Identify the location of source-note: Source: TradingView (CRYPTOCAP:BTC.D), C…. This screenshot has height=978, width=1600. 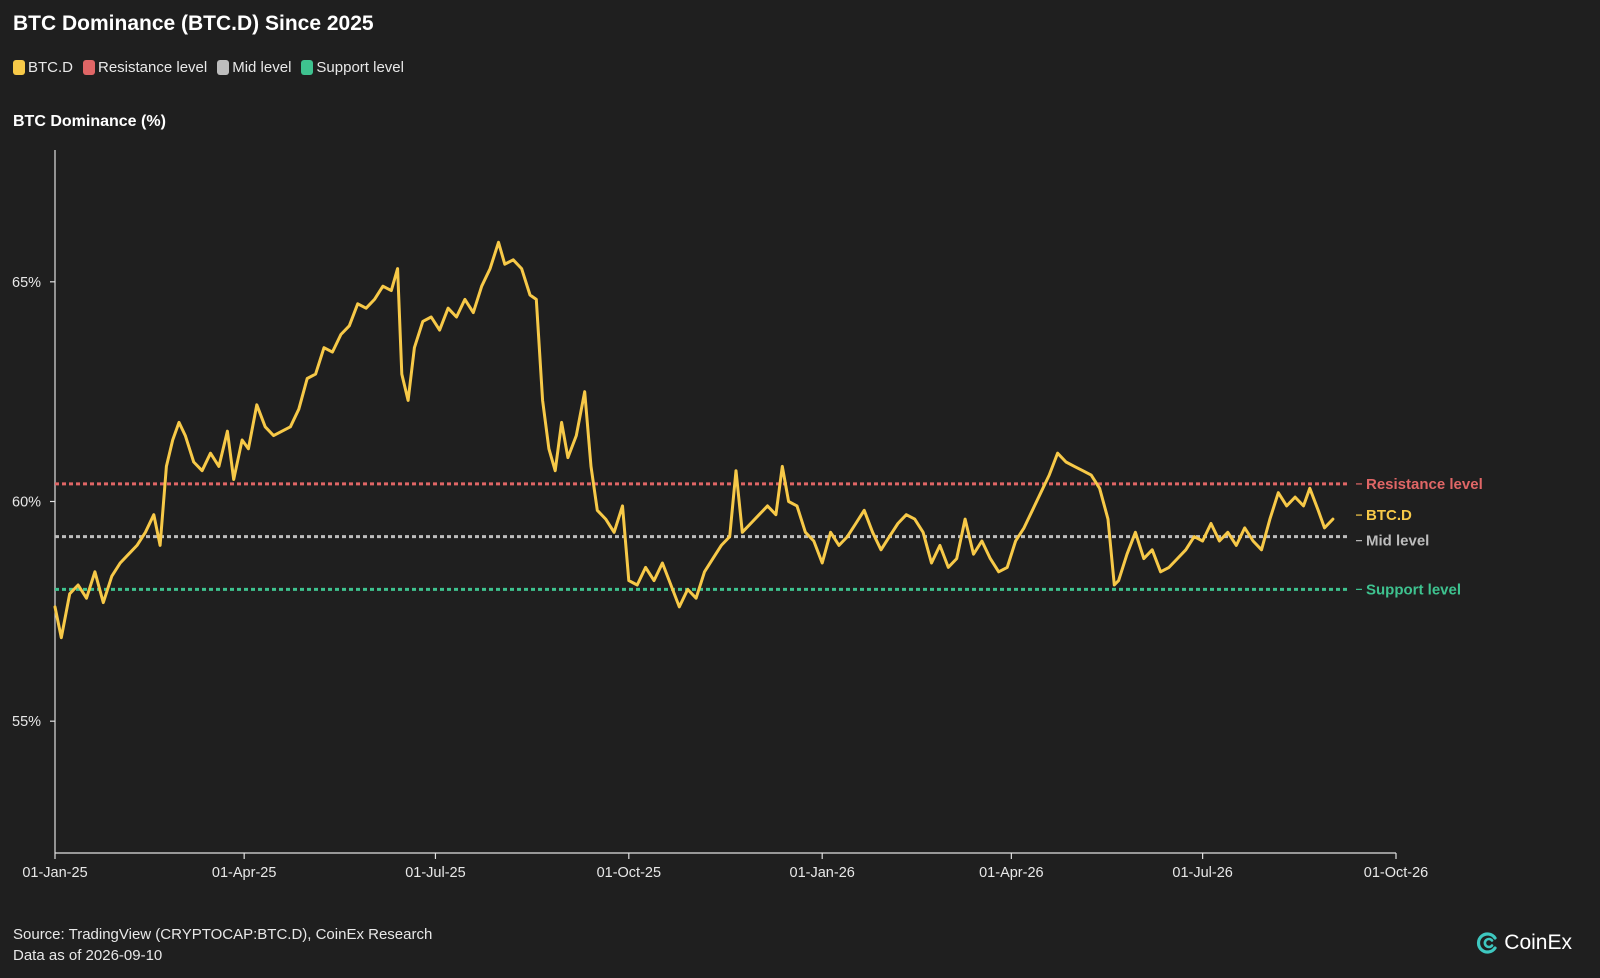
(222, 945).